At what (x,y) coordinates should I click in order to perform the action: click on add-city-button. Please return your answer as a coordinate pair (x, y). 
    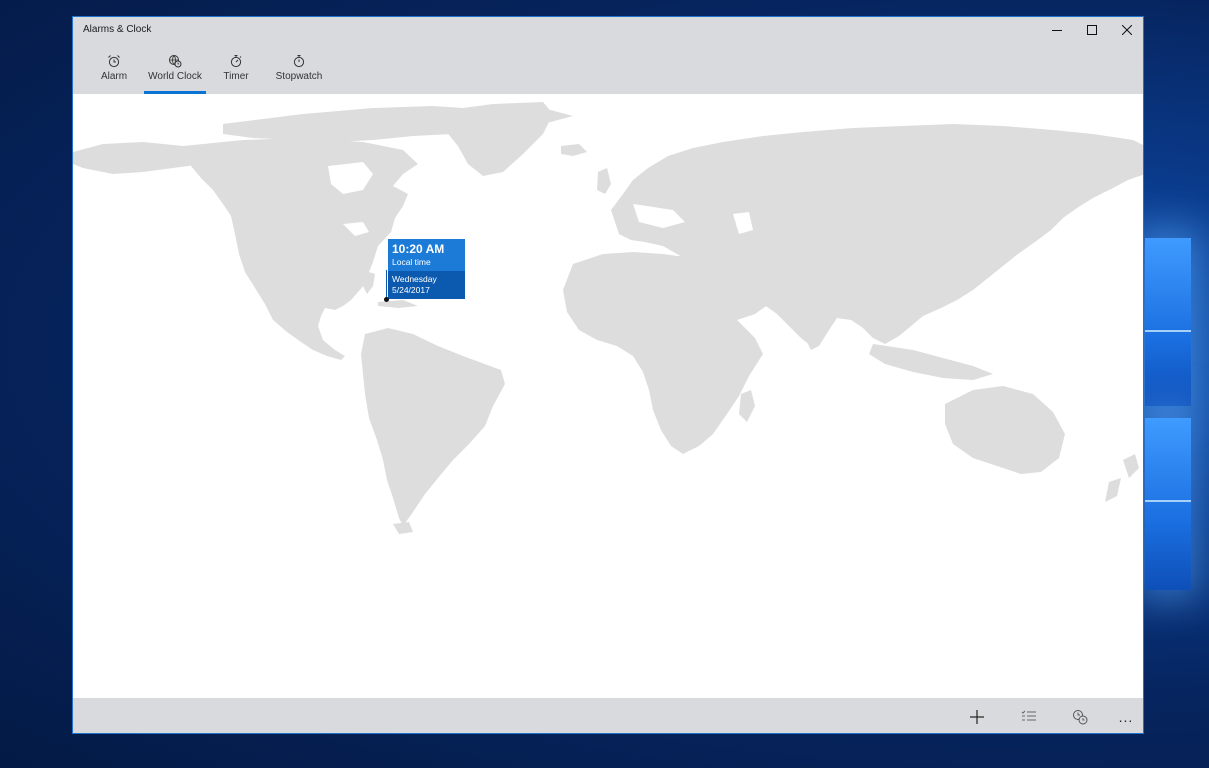
    Looking at the image, I should click on (977, 717).